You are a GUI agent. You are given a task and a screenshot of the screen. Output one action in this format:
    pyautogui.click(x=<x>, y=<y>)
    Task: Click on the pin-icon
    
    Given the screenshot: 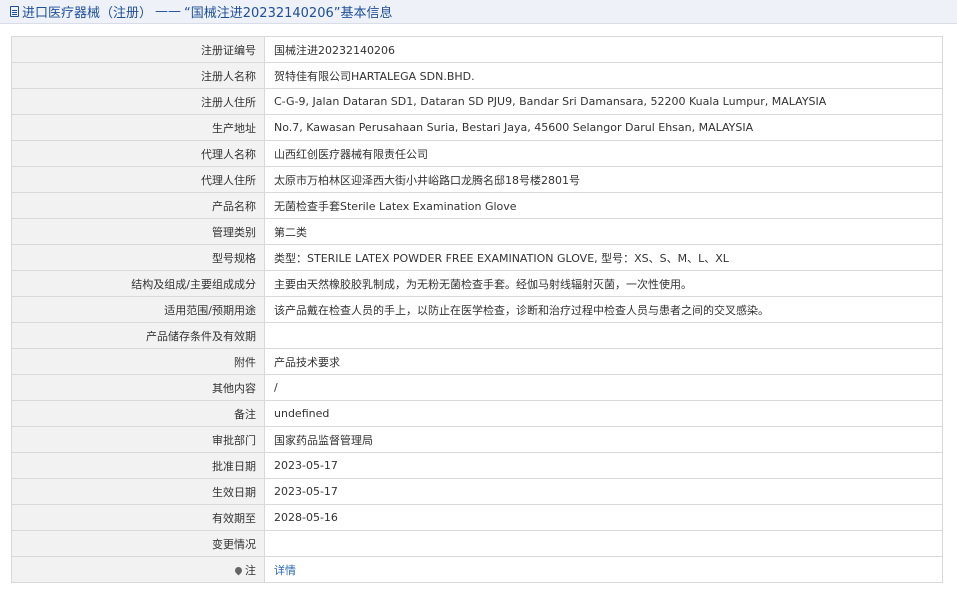 What is the action you would take?
    pyautogui.click(x=238, y=570)
    